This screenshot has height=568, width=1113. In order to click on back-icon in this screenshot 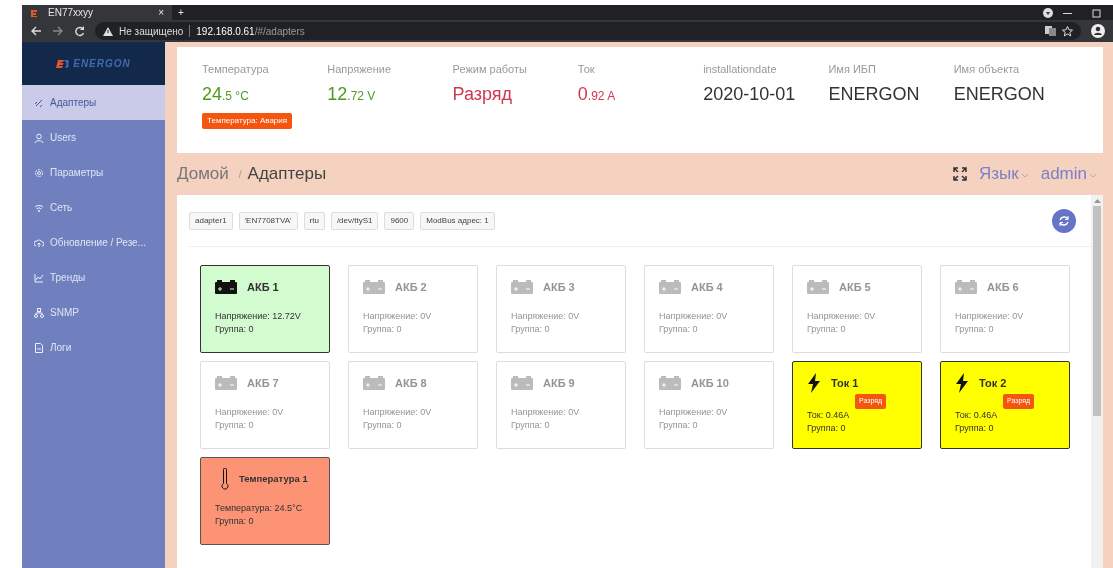, I will do `click(36, 31)`.